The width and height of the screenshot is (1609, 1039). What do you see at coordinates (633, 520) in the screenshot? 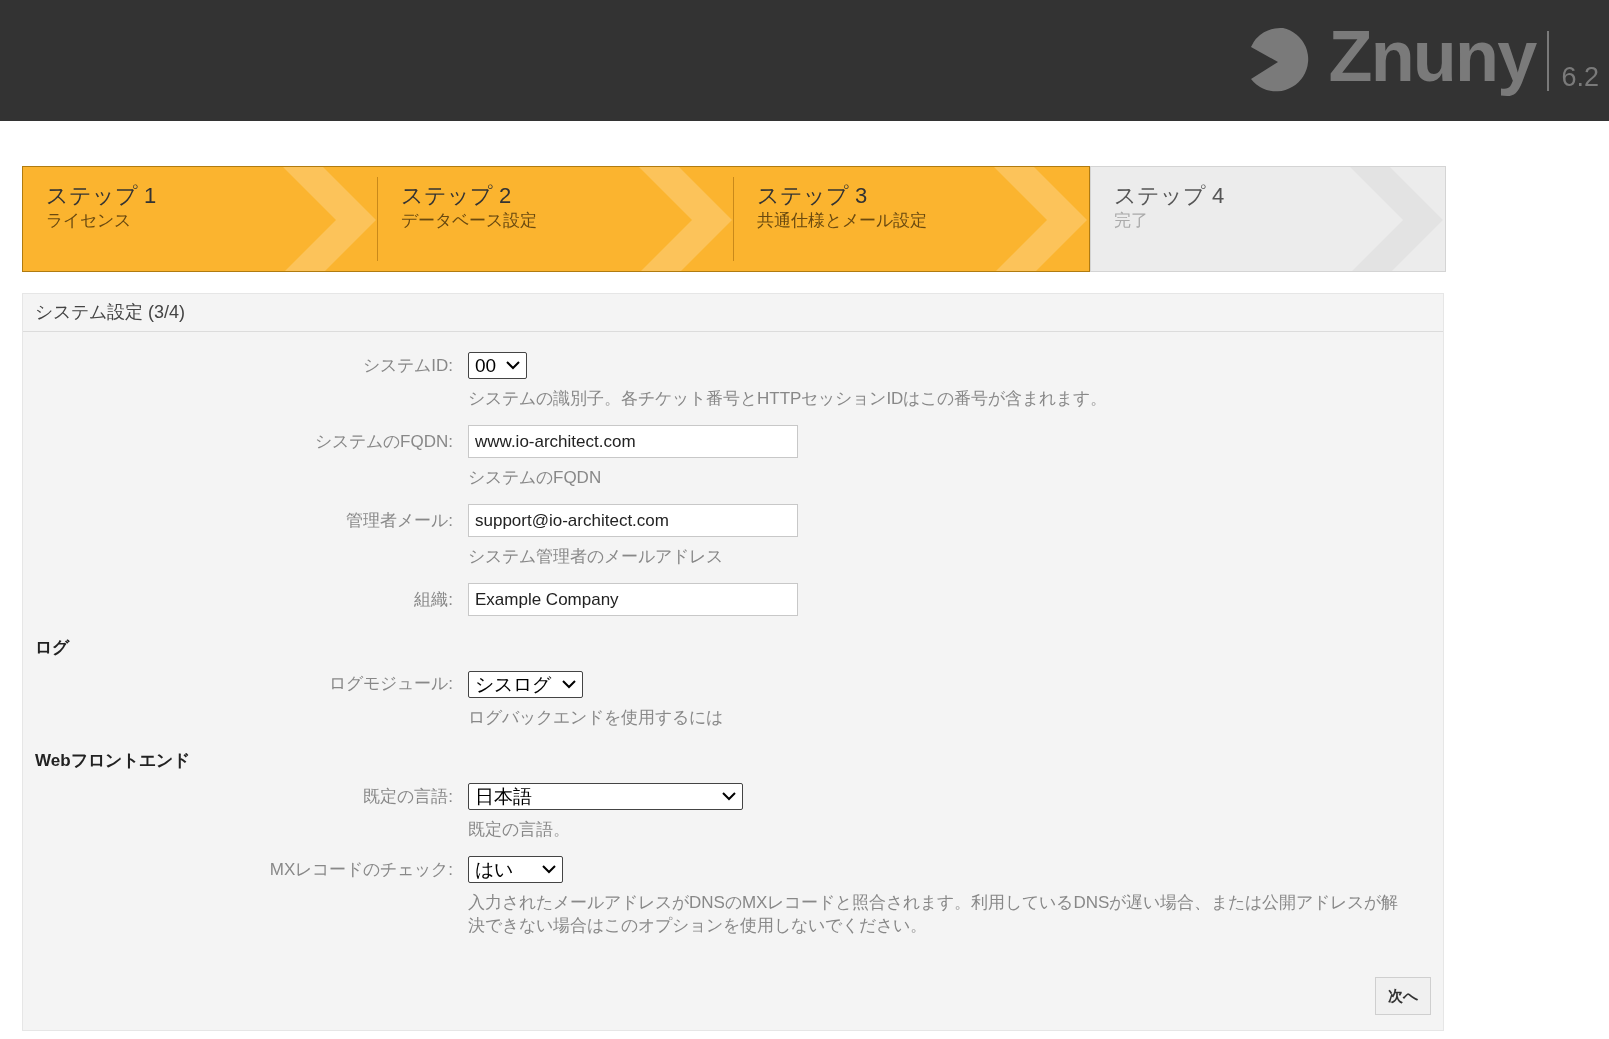
I see `input-field: support@io-architect.com` at bounding box center [633, 520].